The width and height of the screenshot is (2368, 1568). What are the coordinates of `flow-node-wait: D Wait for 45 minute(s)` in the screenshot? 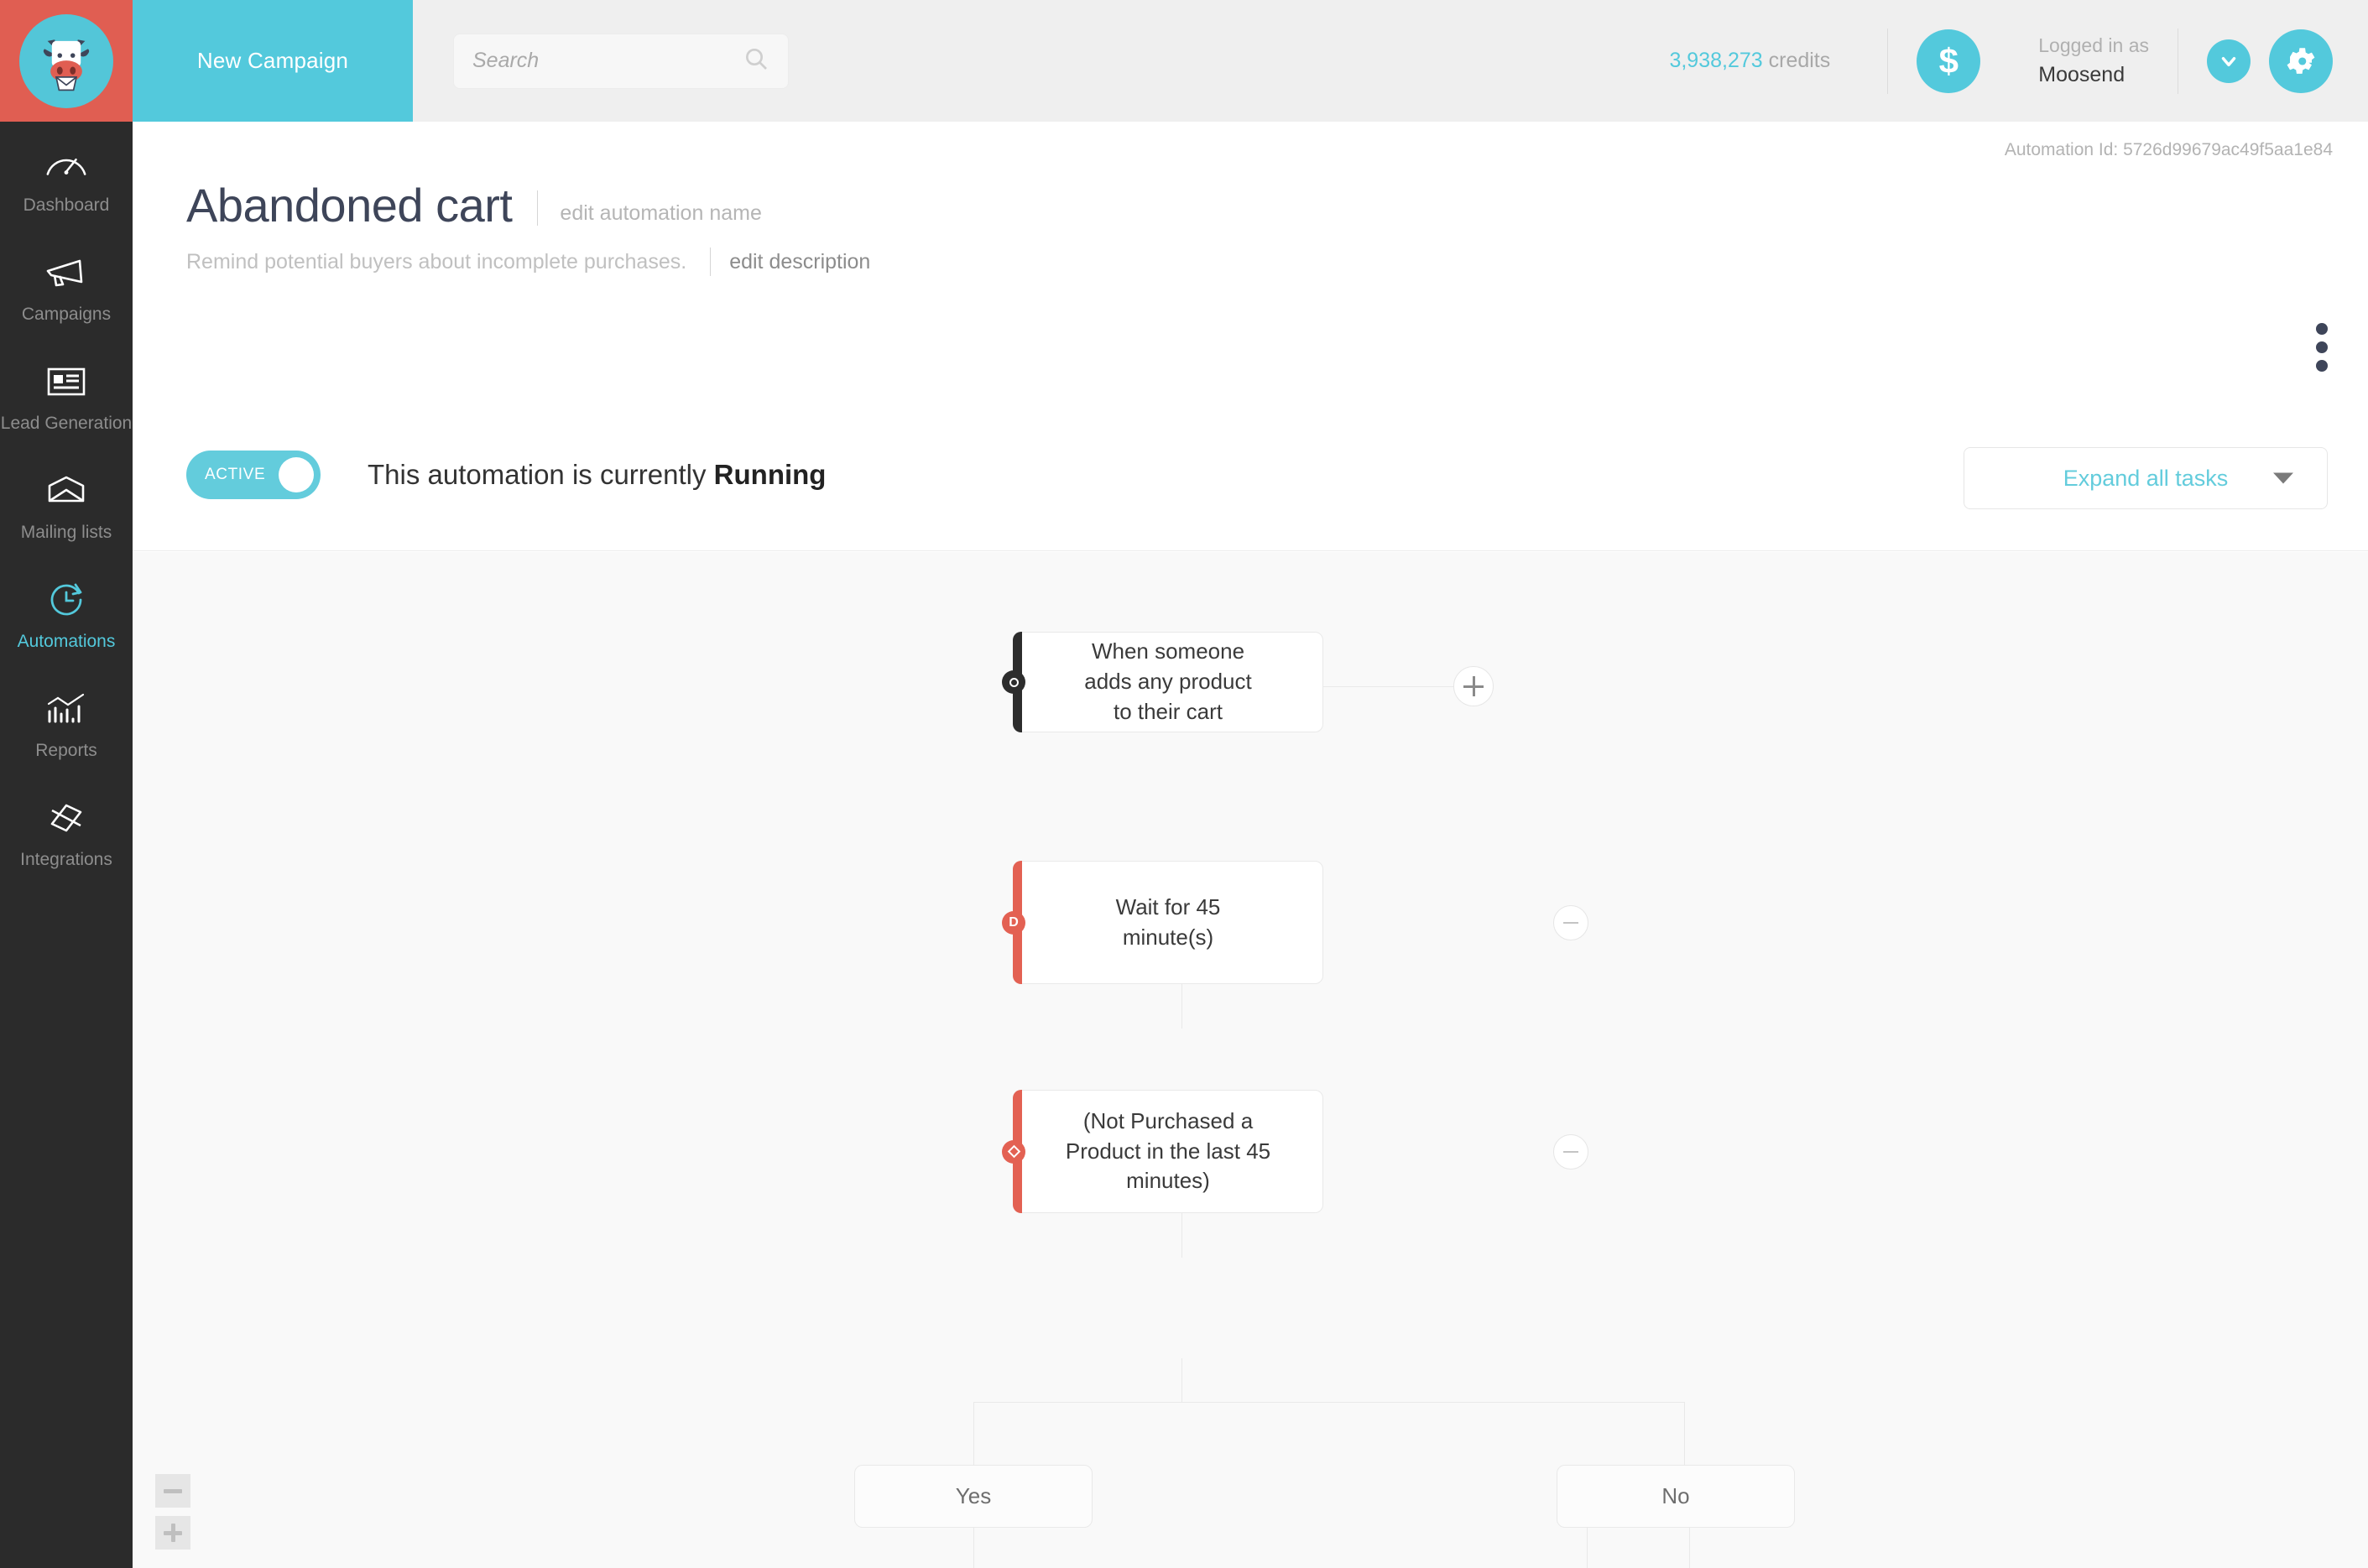 It's located at (1162, 923).